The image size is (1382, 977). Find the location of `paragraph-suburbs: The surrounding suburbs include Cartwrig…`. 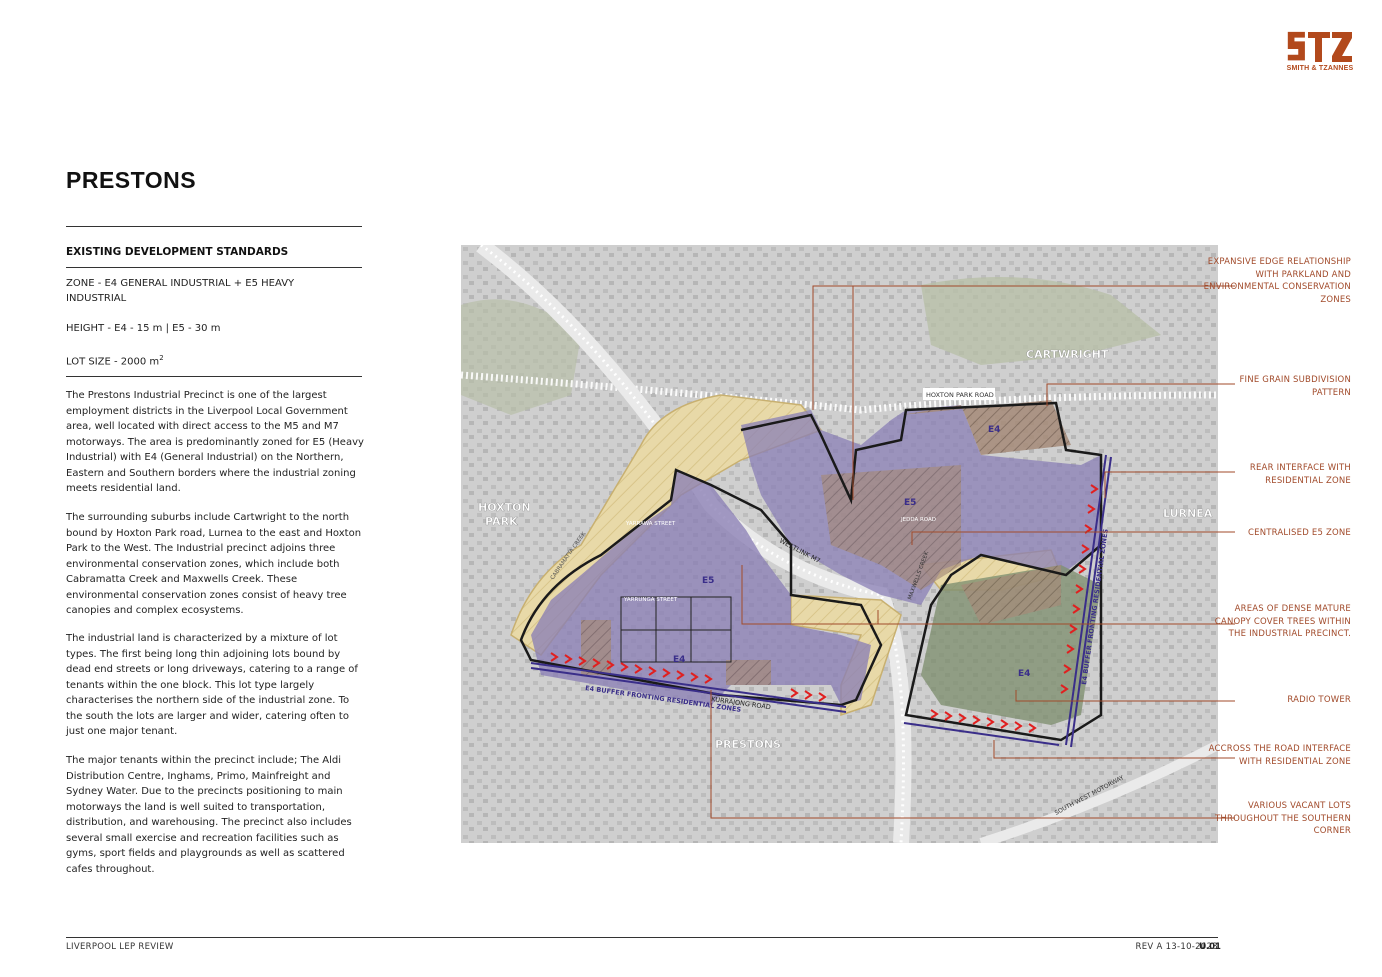

paragraph-suburbs: The surrounding suburbs include Cartwrig… is located at coordinates (214, 564).